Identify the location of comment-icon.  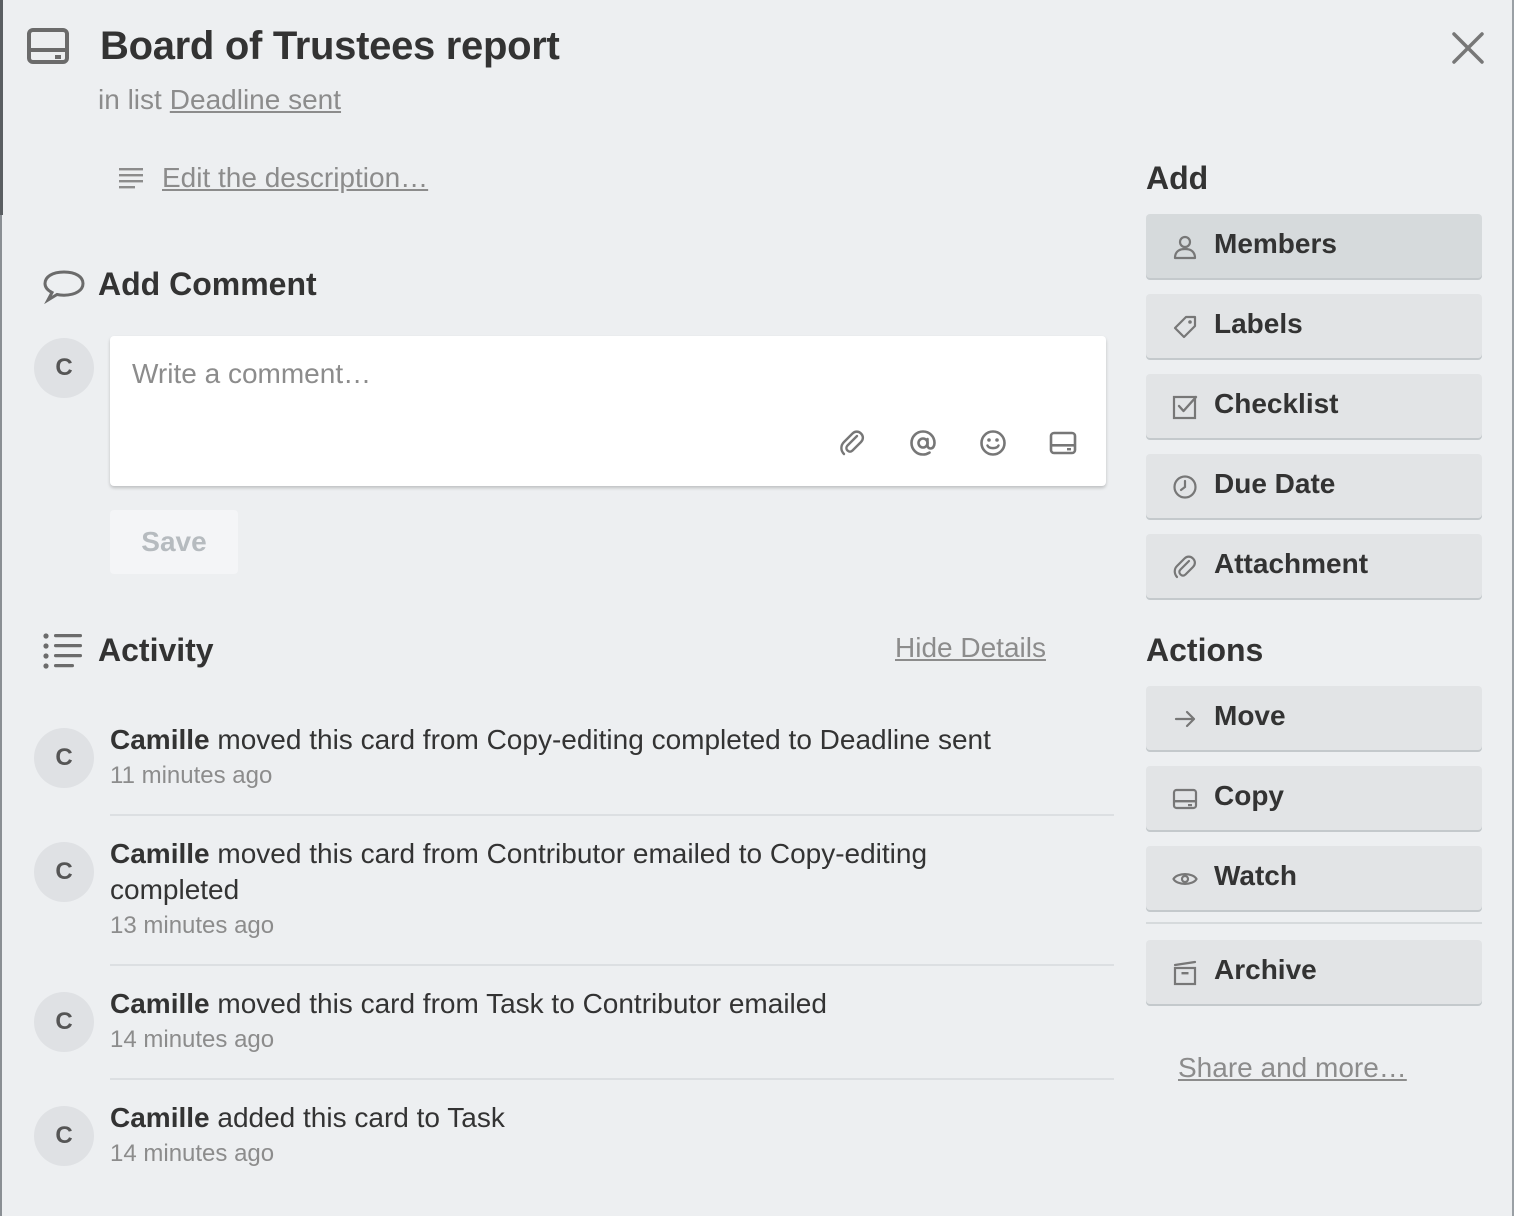
(64, 287).